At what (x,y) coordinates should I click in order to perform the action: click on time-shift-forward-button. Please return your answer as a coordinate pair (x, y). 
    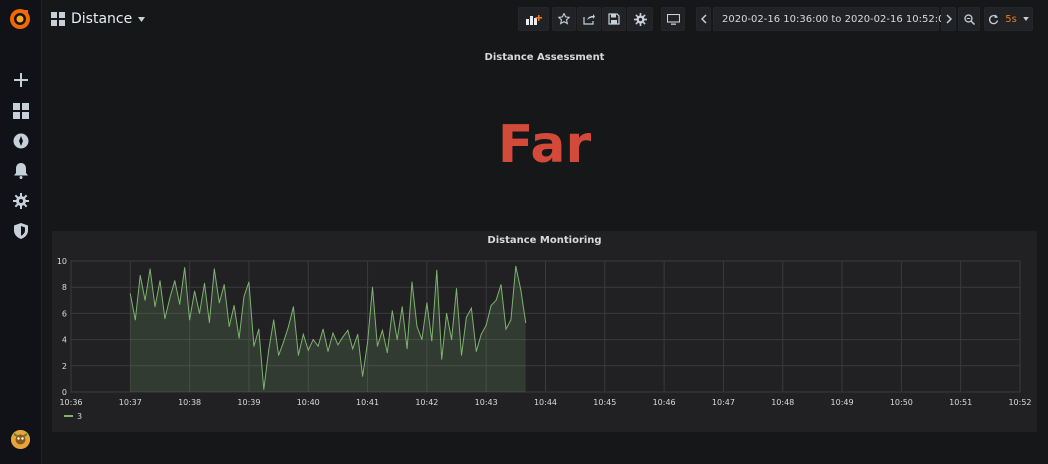
    Looking at the image, I should click on (948, 19).